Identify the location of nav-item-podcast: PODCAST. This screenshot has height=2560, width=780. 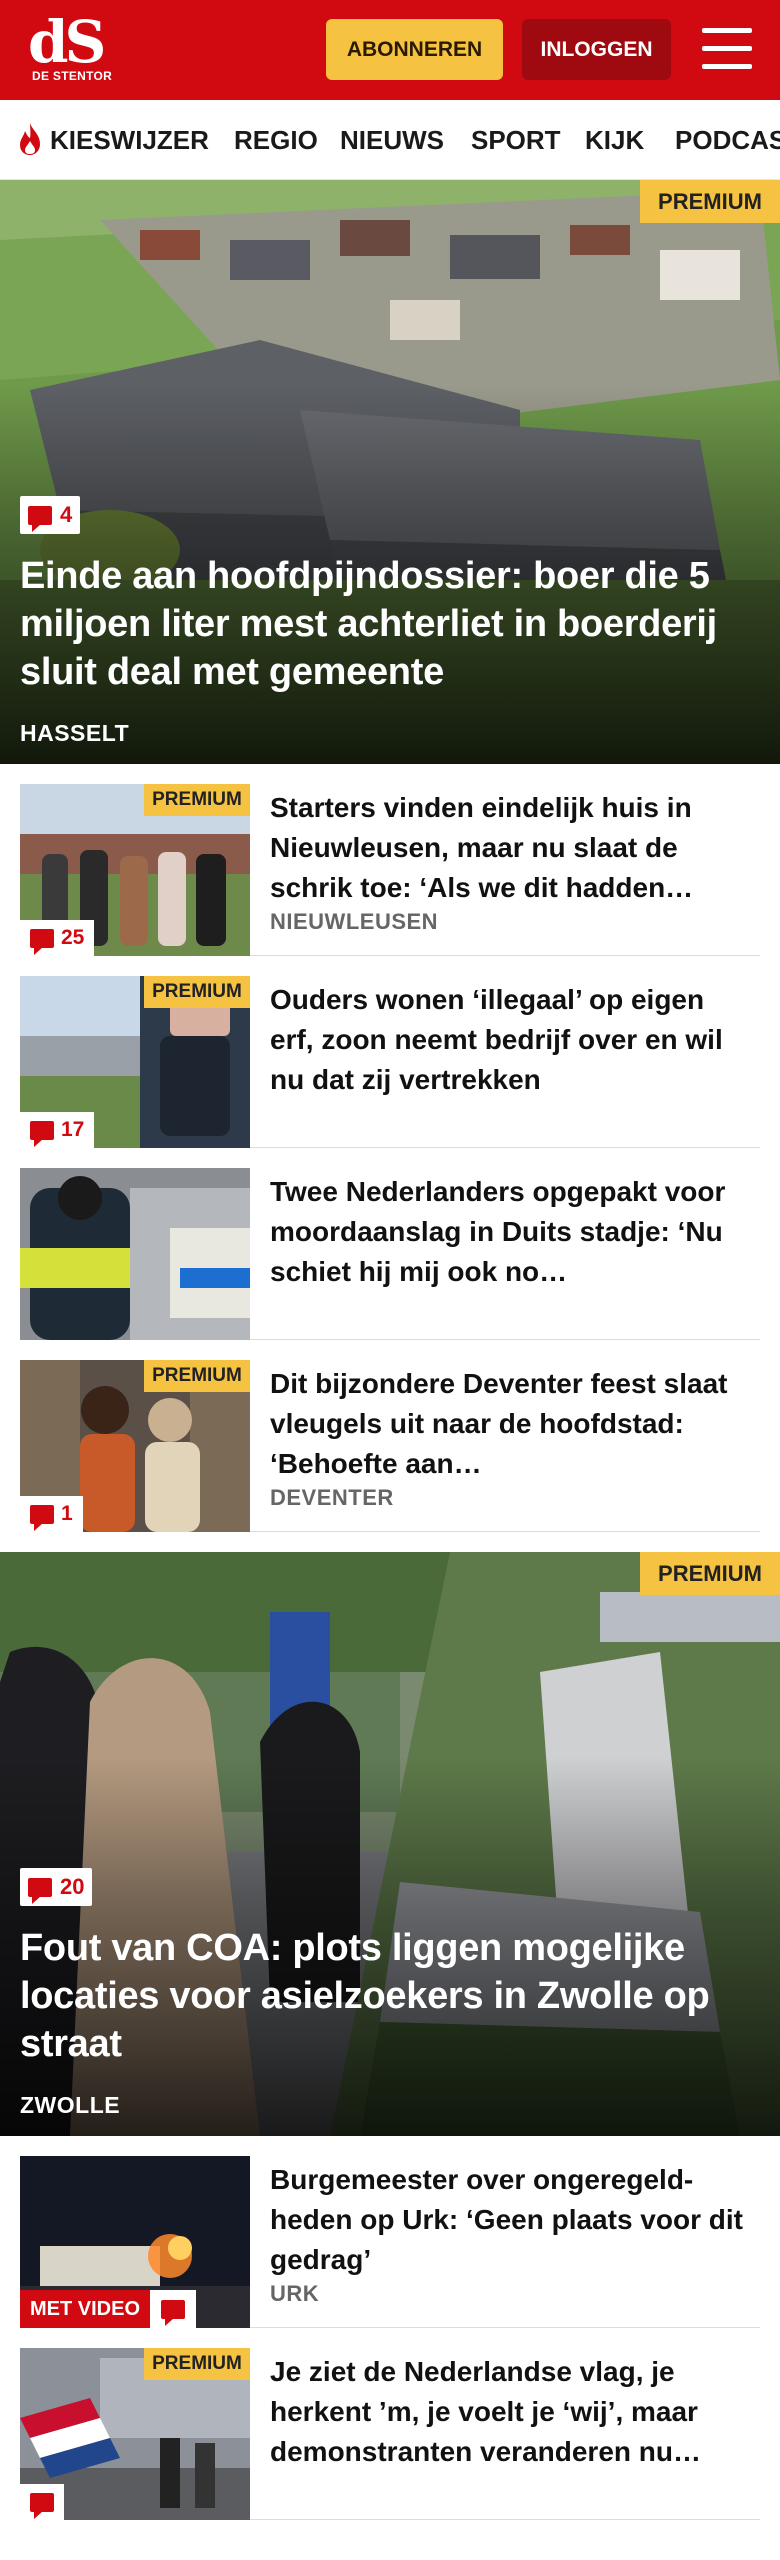
(727, 140).